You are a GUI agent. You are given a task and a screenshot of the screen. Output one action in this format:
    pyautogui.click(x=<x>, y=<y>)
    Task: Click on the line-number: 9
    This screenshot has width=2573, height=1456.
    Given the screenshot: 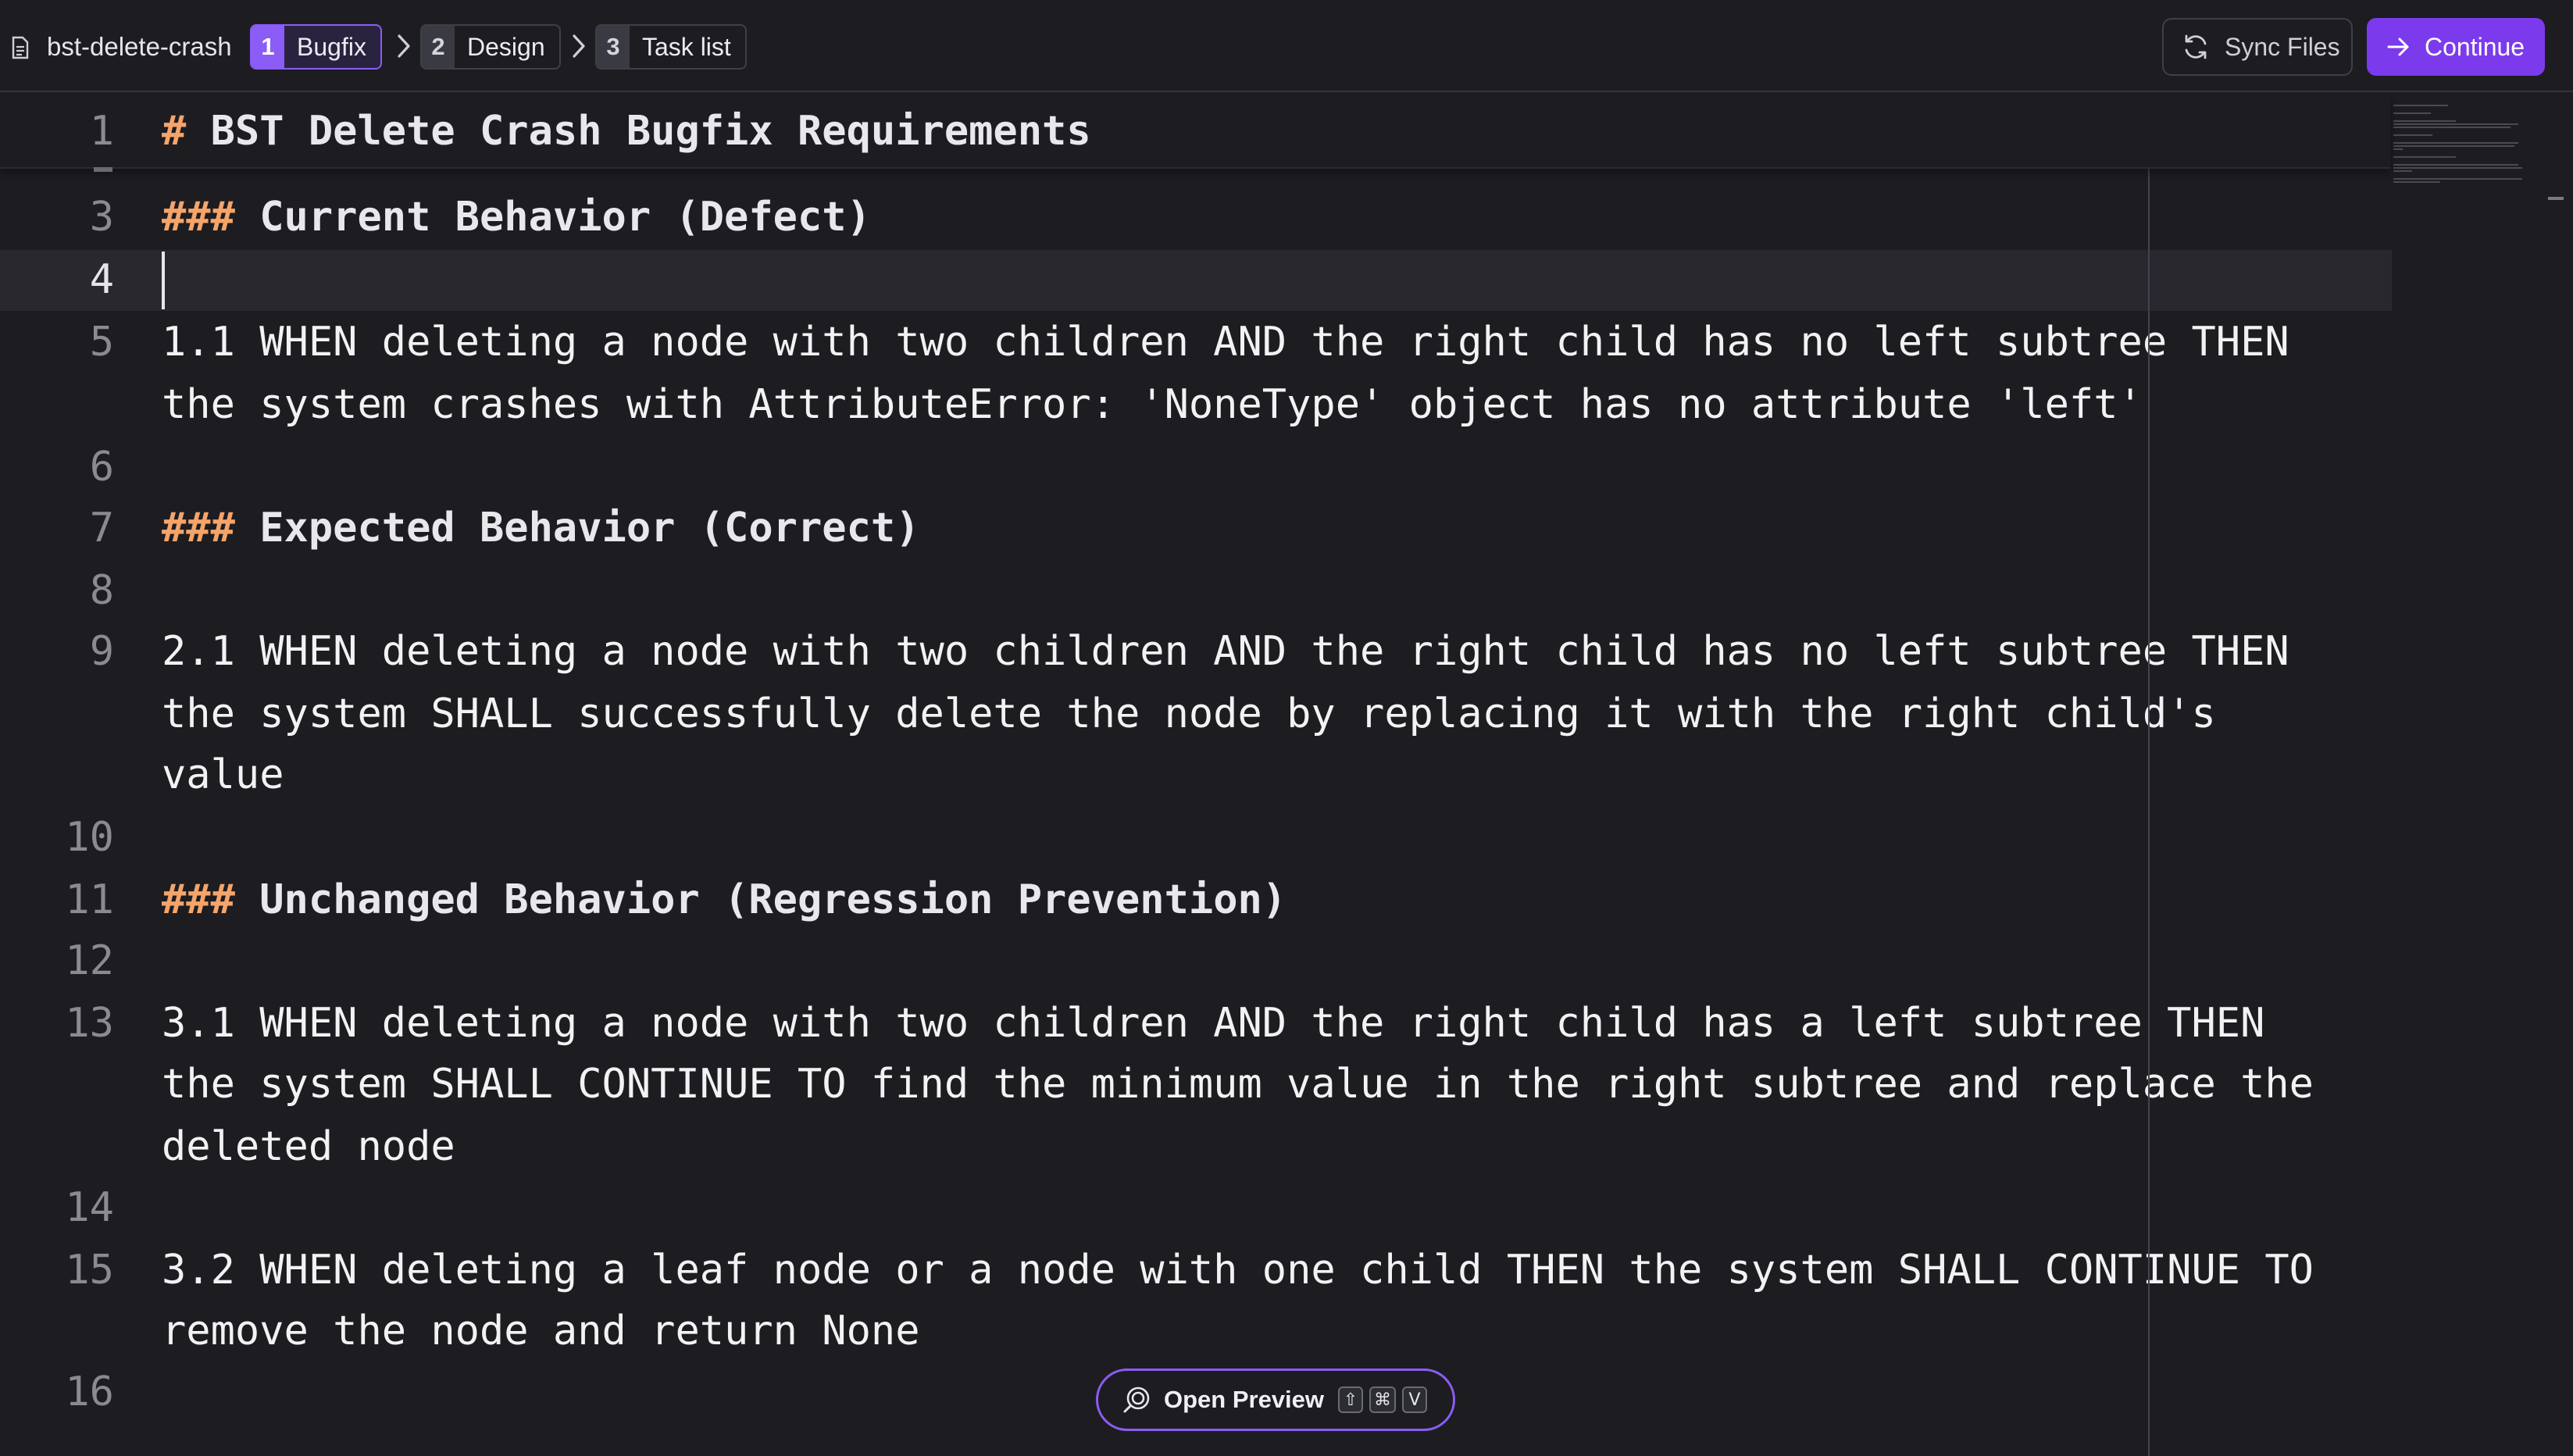 What is the action you would take?
    pyautogui.click(x=101, y=651)
    